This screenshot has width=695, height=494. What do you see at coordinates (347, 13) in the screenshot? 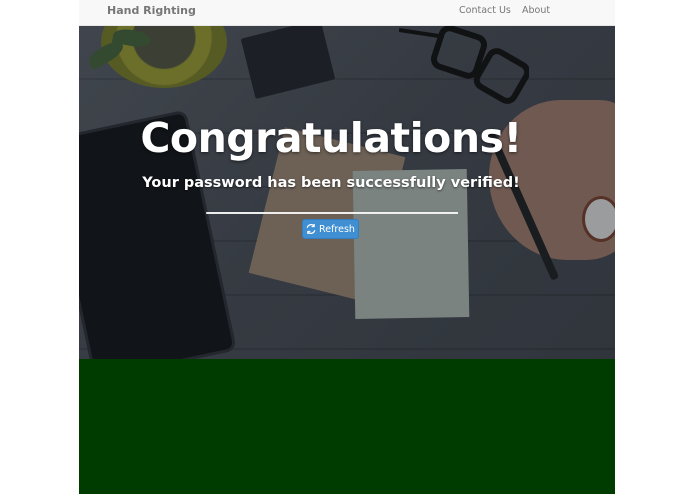
I see `navbar: Hand Righting Contact Us About` at bounding box center [347, 13].